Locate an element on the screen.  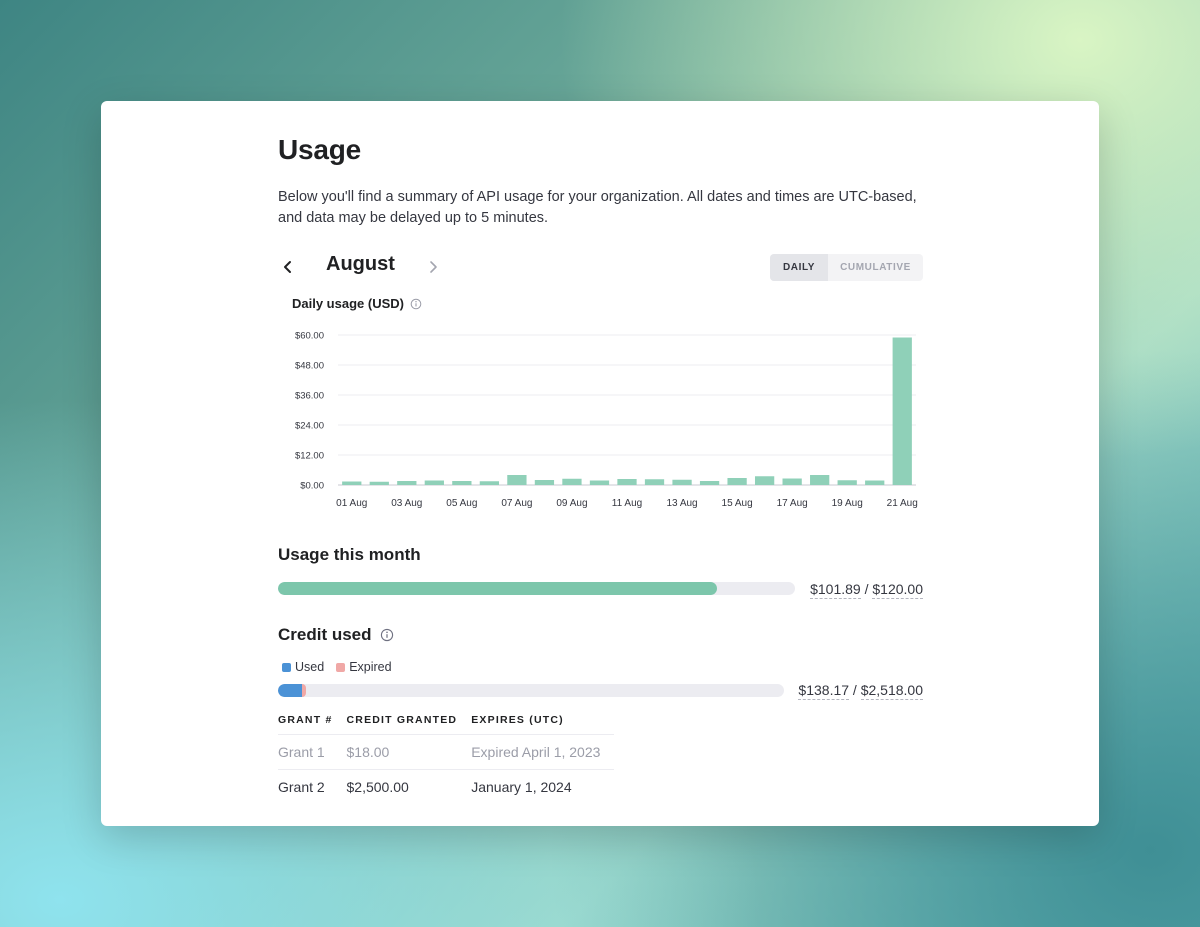
credit-used-title: Credit used is located at coordinates (336, 635).